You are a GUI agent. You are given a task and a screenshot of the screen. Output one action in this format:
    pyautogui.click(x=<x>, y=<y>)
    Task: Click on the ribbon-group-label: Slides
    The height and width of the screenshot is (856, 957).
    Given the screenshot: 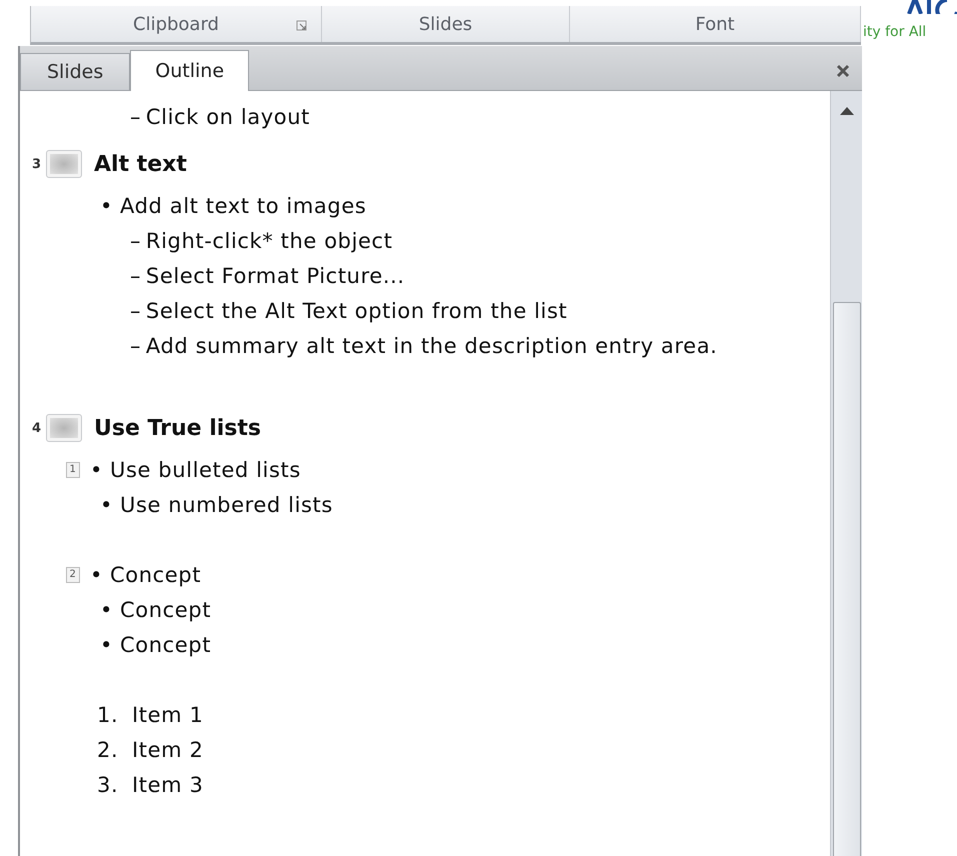 What is the action you would take?
    pyautogui.click(x=445, y=24)
    